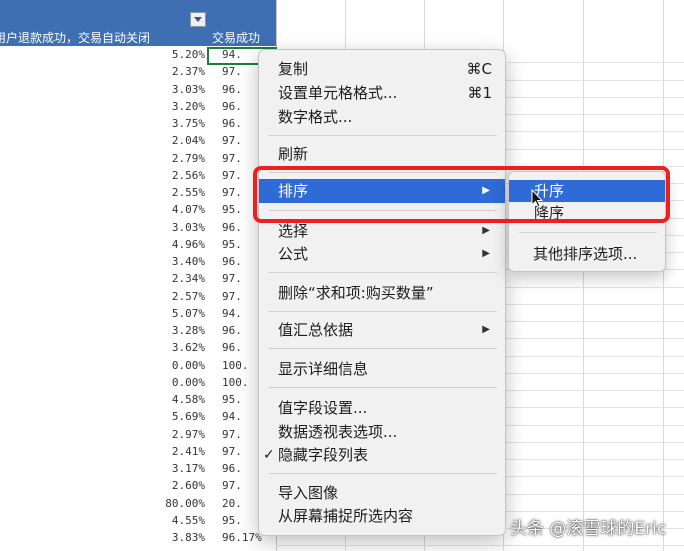  Describe the element at coordinates (75, 37) in the screenshot. I see `header-refund-closed: 用户退款成功，交易自动关闭` at that location.